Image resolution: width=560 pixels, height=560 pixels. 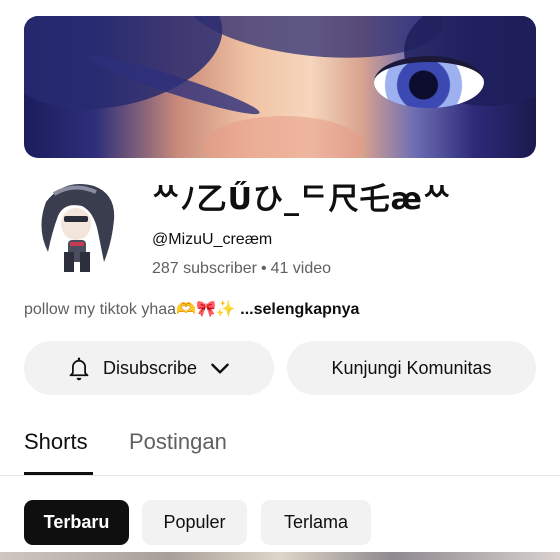 What do you see at coordinates (429, 82) in the screenshot?
I see `banner-art-eye` at bounding box center [429, 82].